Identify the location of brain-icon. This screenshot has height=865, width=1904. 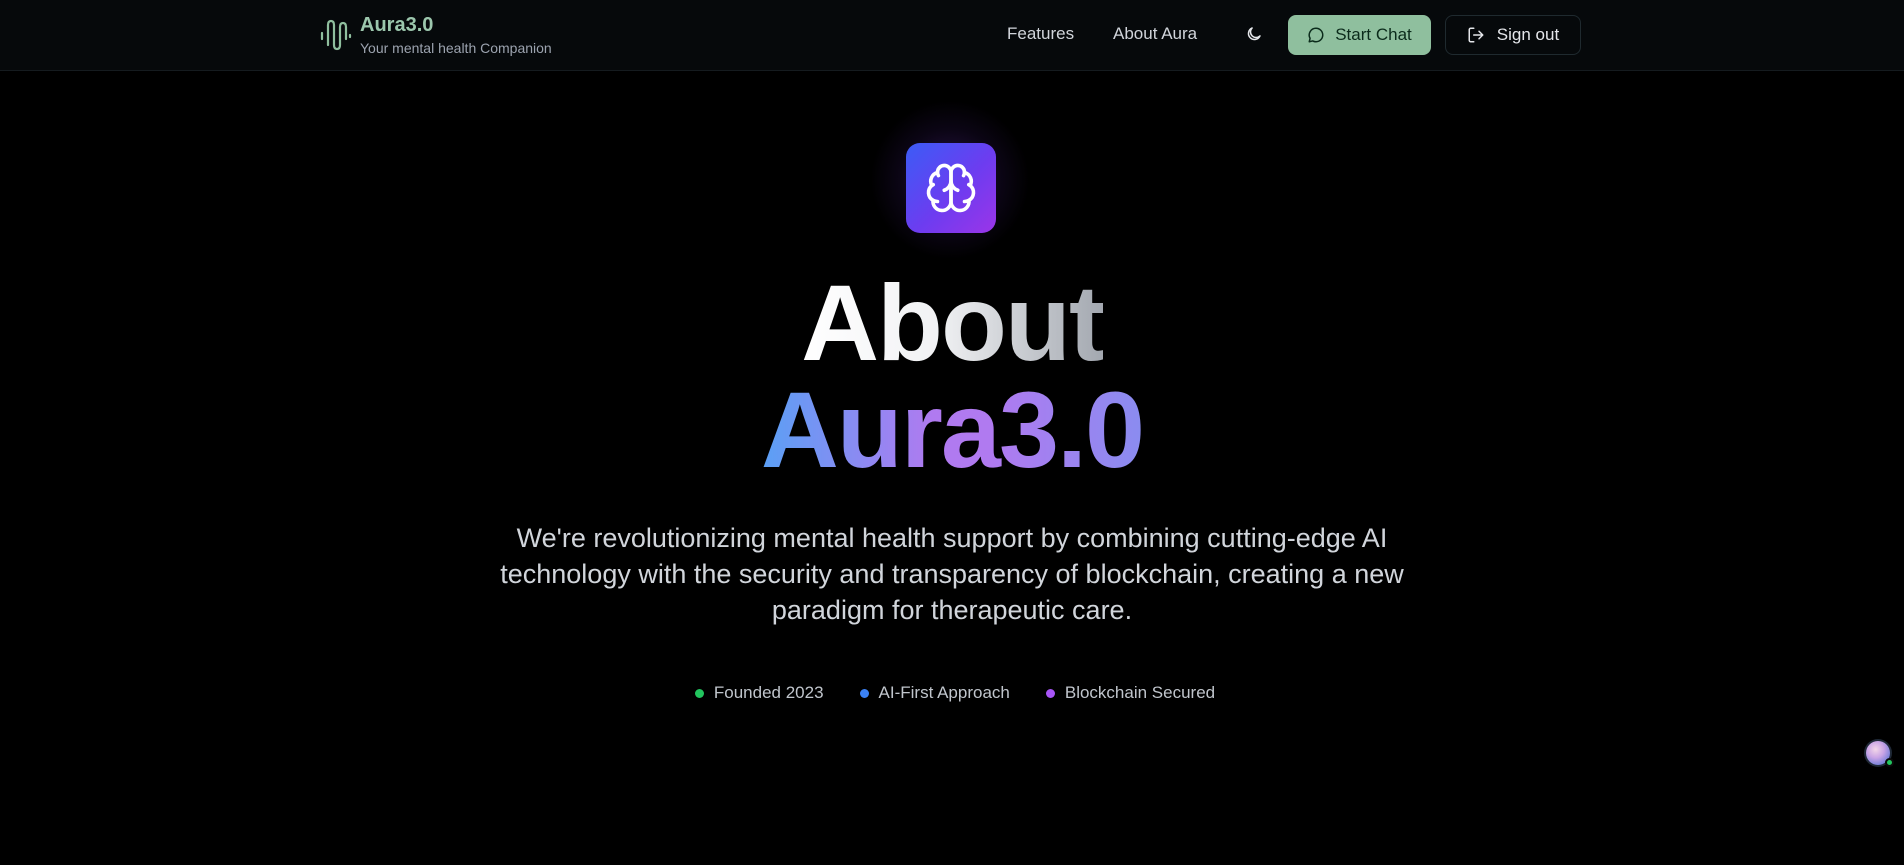
(951, 188).